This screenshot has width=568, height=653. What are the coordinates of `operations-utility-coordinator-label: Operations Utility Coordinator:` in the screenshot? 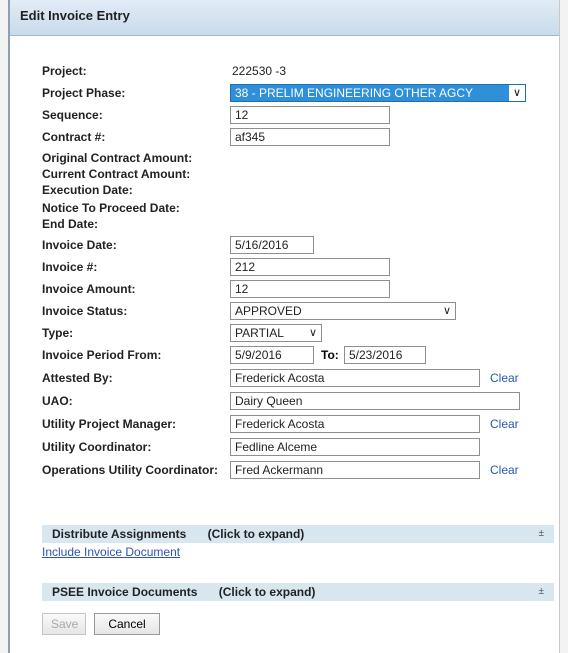 It's located at (130, 470).